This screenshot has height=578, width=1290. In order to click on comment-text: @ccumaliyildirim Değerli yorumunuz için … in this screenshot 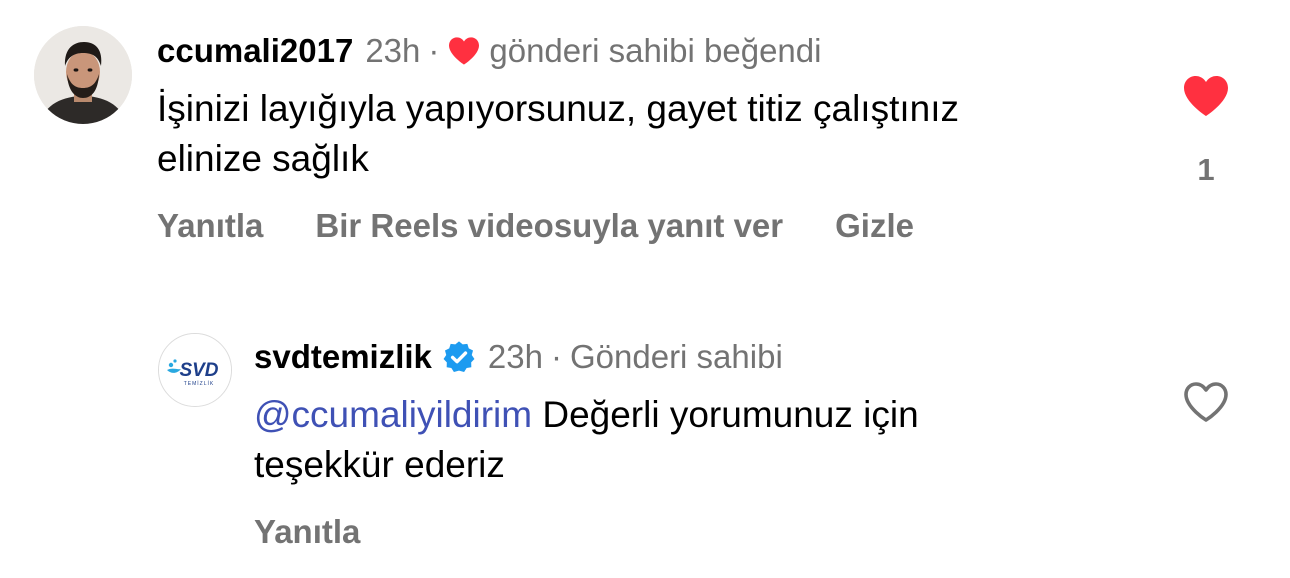, I will do `click(586, 440)`.